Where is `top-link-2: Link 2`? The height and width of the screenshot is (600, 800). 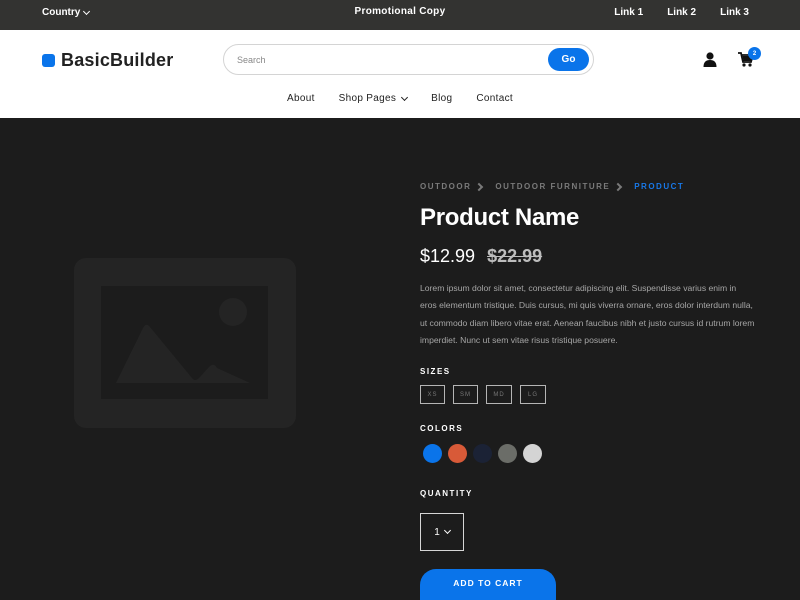
top-link-2: Link 2 is located at coordinates (681, 12).